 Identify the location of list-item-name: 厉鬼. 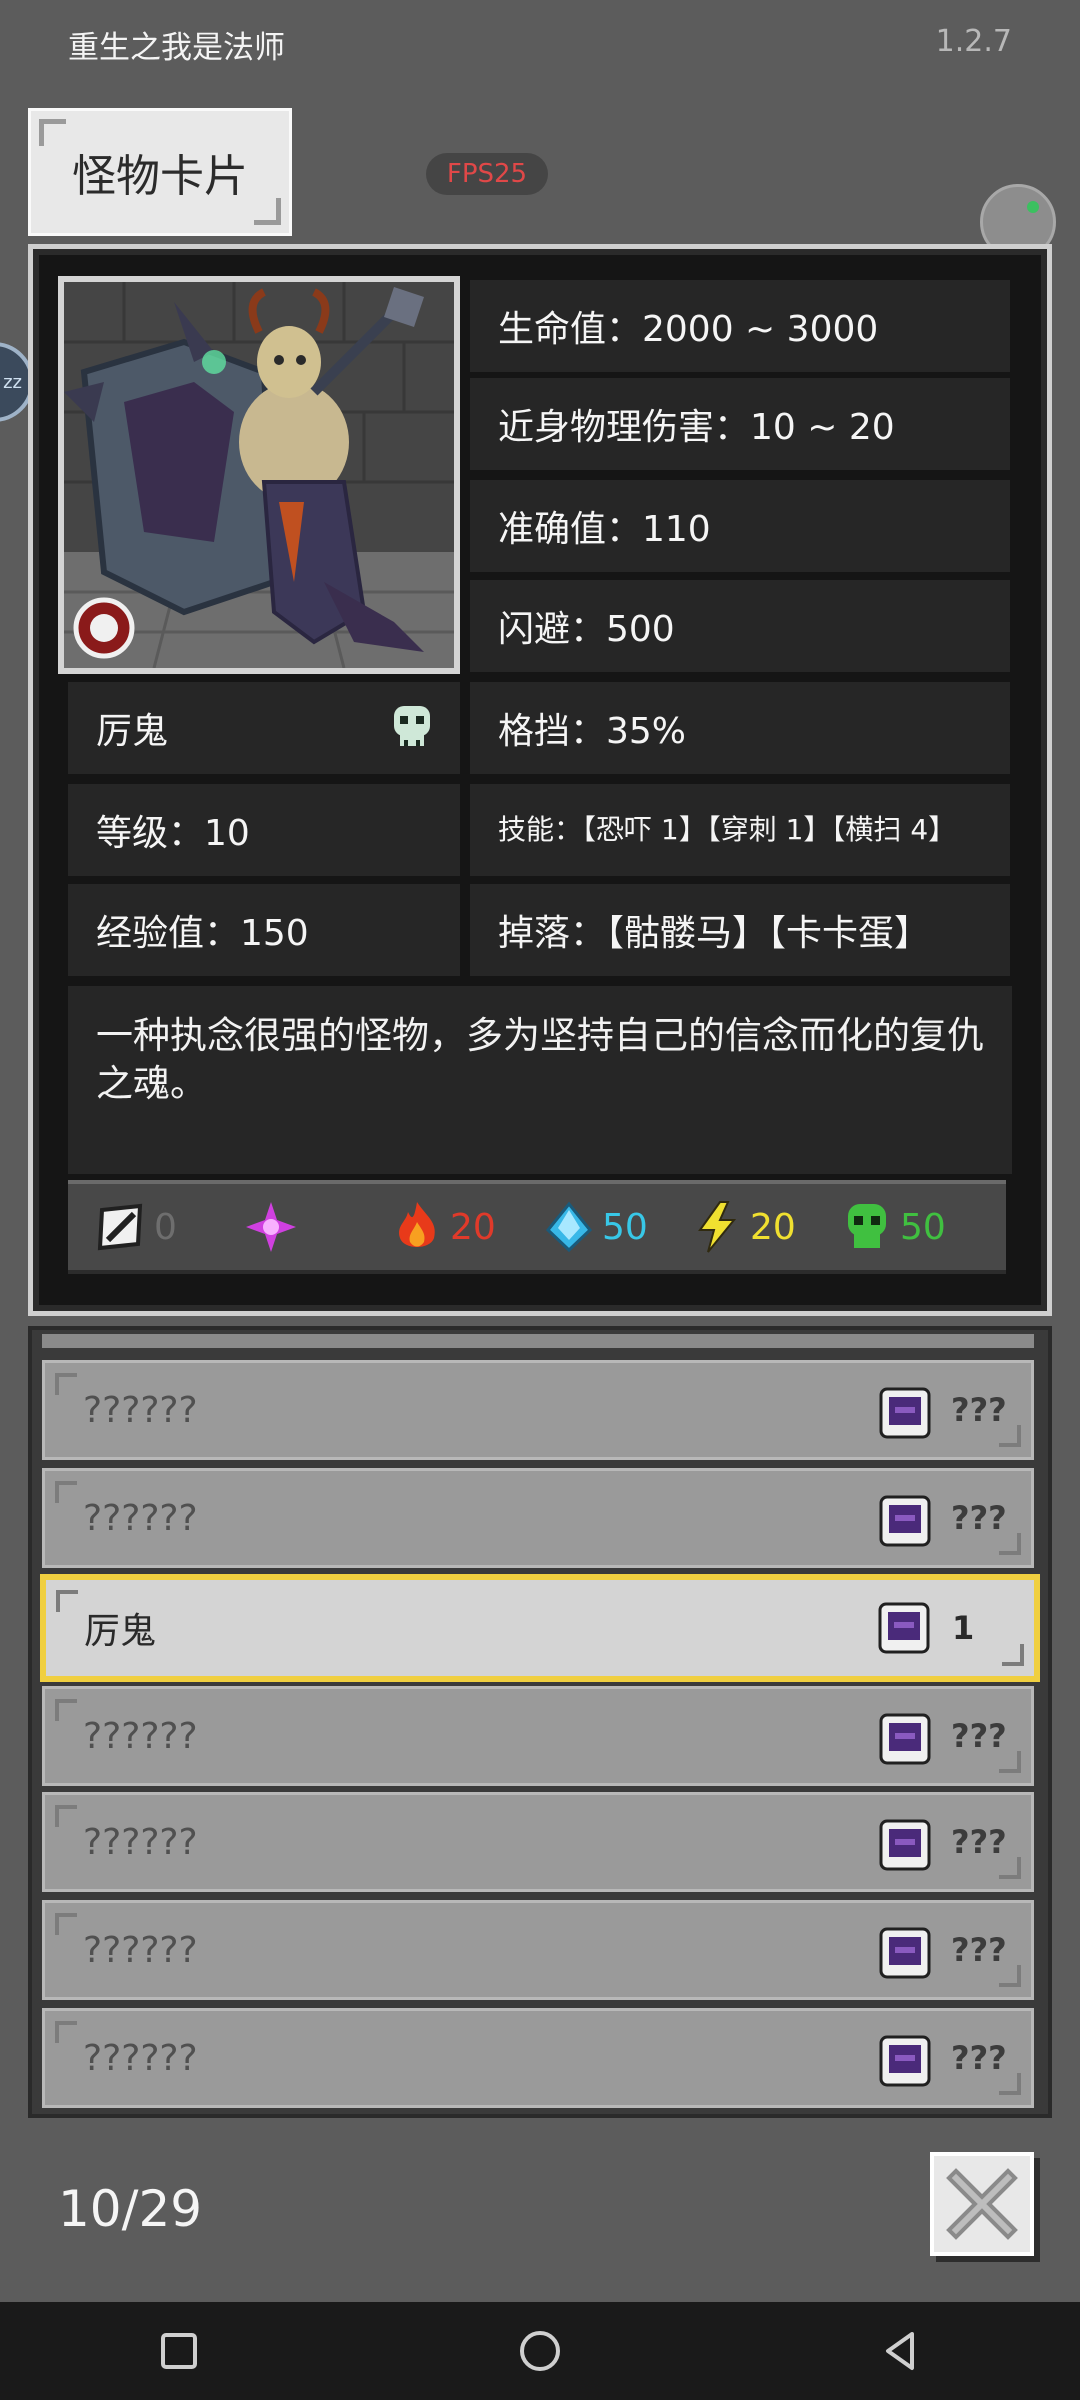
(120, 1631).